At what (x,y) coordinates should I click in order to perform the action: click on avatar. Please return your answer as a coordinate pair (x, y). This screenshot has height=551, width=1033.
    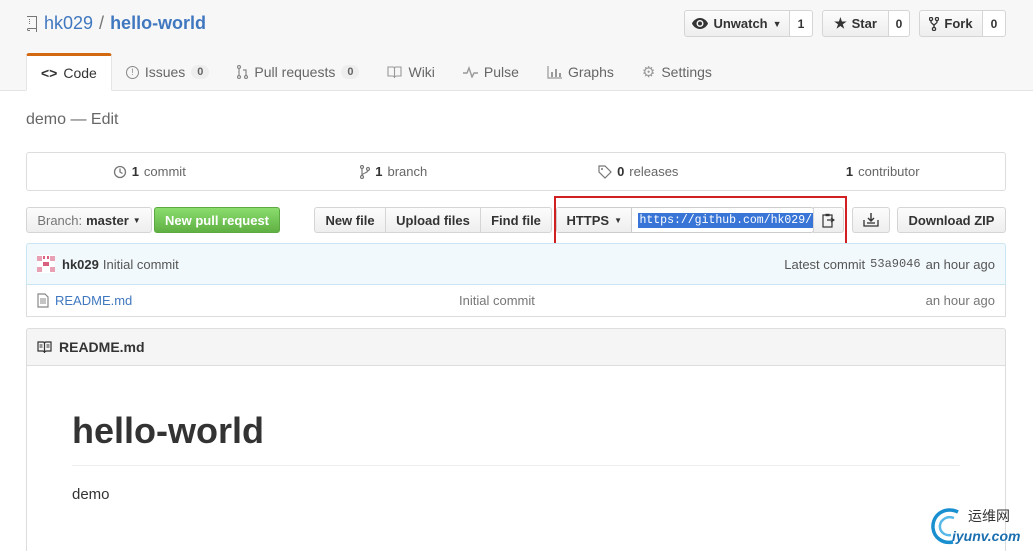
    Looking at the image, I should click on (46, 264).